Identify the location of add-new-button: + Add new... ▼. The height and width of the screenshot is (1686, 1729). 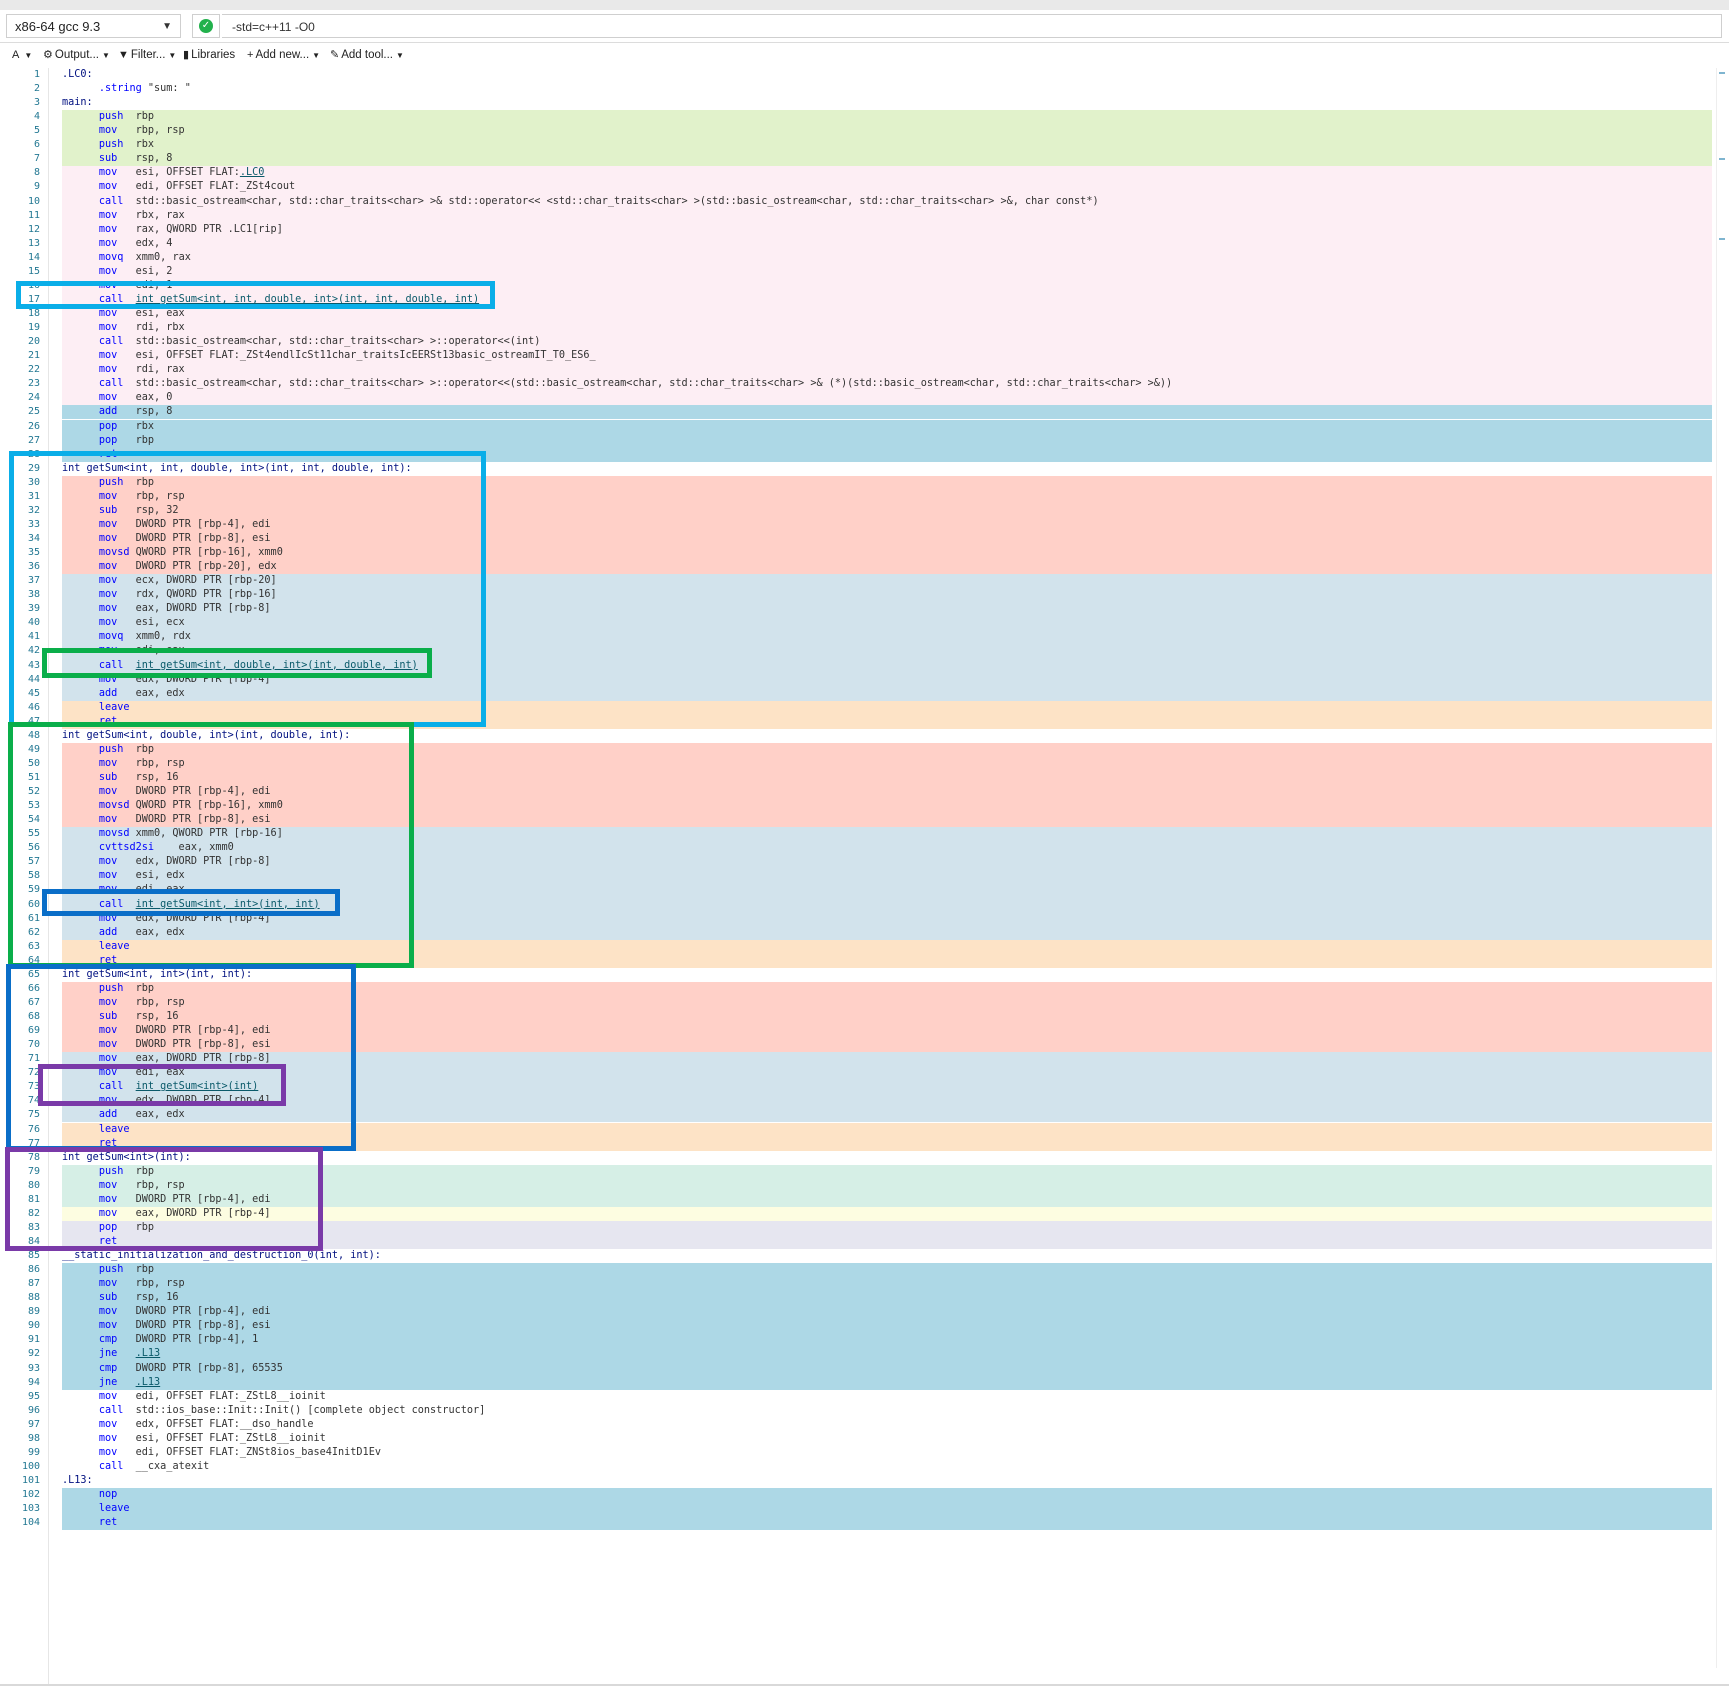
(283, 55).